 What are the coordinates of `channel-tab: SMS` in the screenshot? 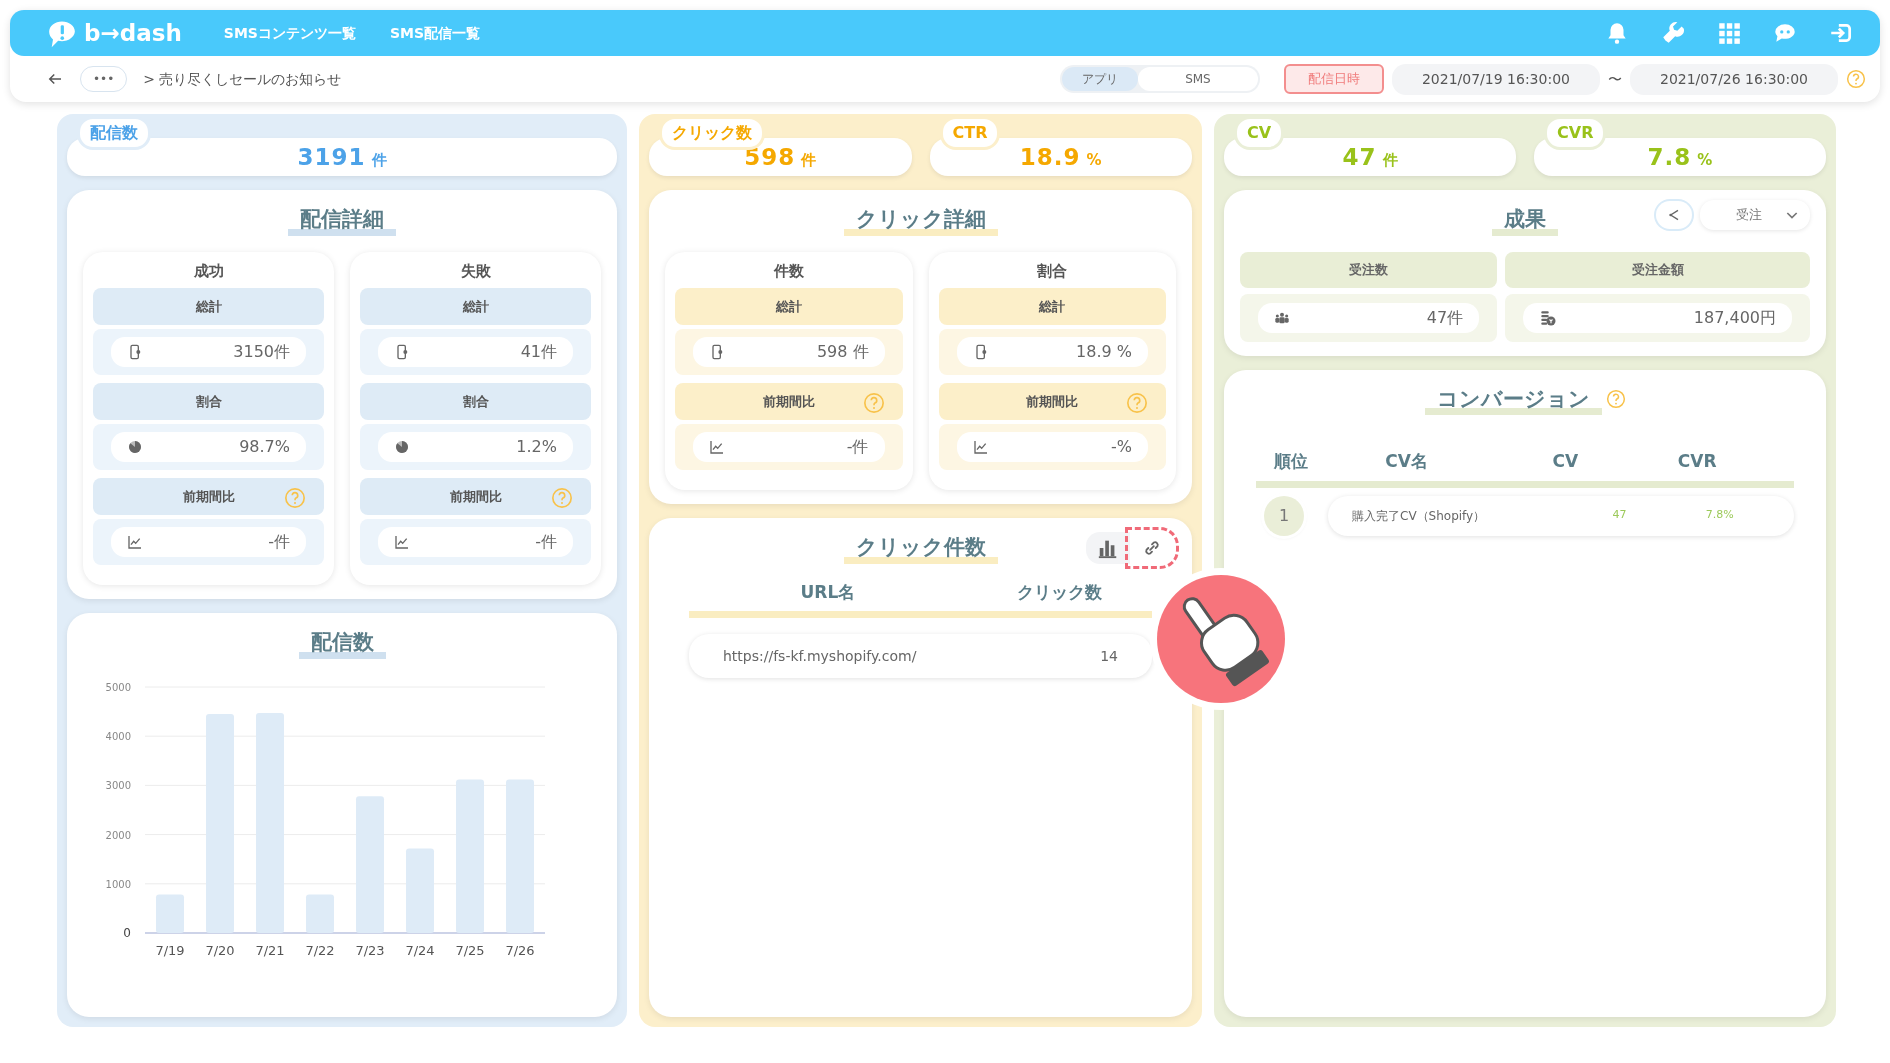 It's located at (1197, 79).